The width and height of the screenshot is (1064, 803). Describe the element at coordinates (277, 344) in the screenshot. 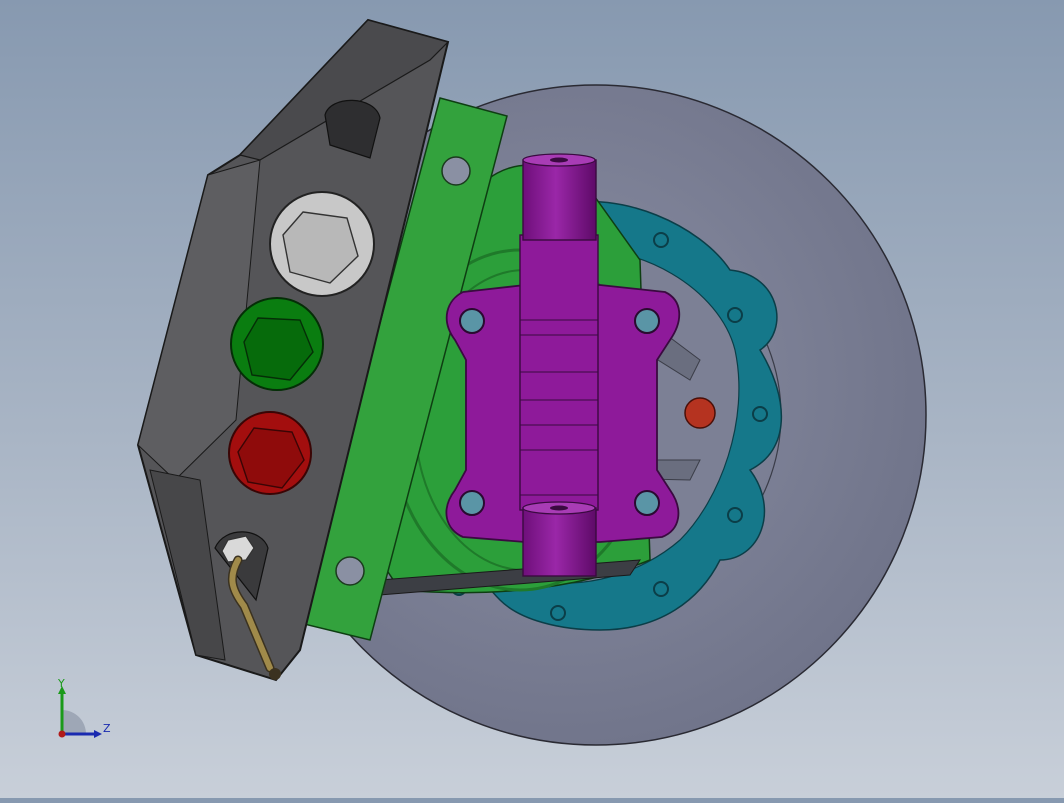

I see `bolt-green` at that location.